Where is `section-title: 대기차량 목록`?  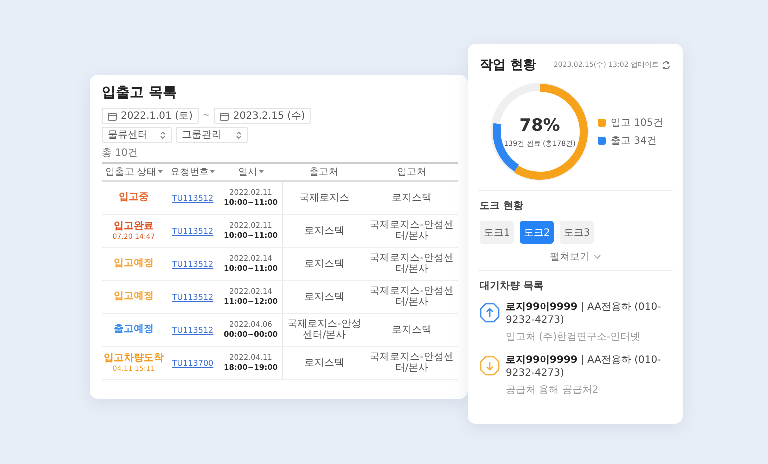 section-title: 대기차량 목록 is located at coordinates (512, 286).